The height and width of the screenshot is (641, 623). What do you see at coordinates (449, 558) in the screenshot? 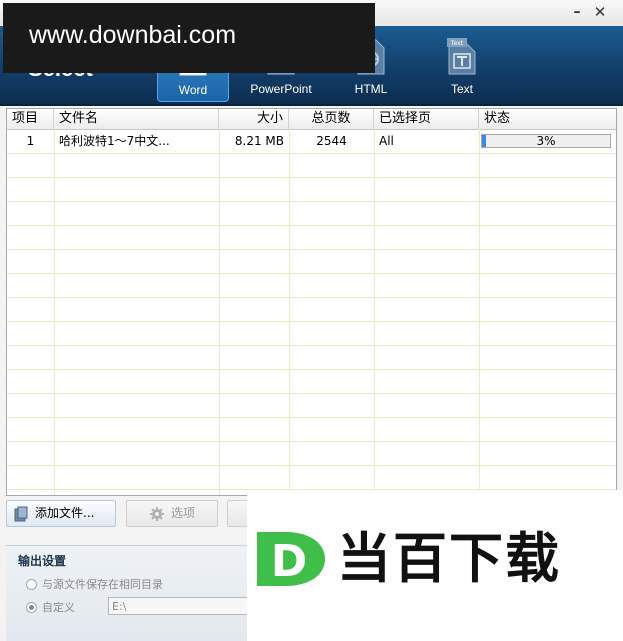
I see `watermark-brand-text: 当百下载` at bounding box center [449, 558].